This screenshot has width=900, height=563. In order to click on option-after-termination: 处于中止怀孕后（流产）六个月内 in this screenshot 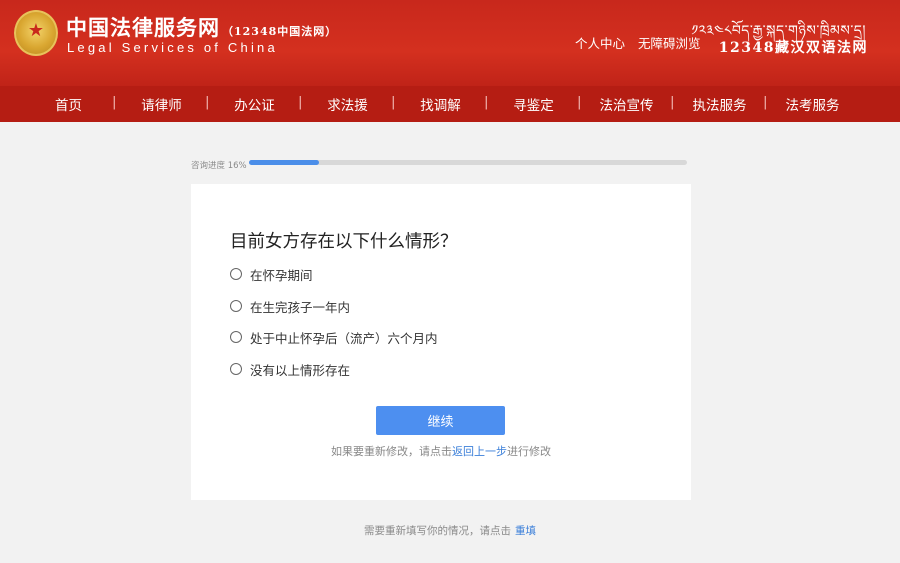, I will do `click(334, 337)`.